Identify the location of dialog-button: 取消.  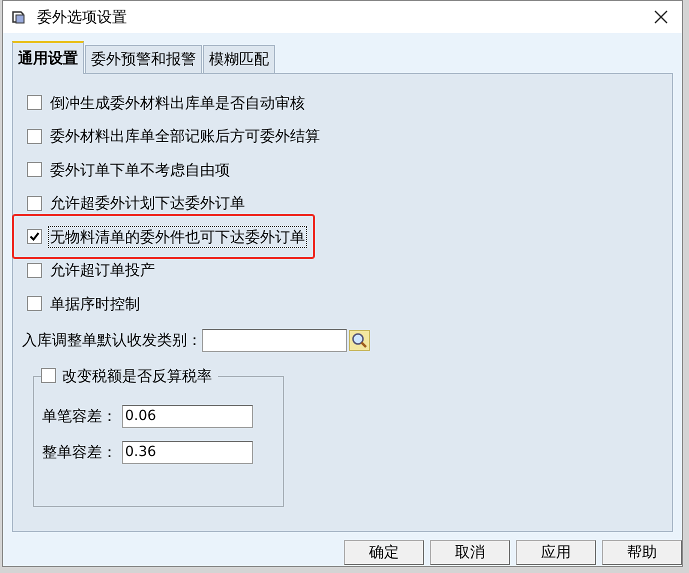
(470, 552).